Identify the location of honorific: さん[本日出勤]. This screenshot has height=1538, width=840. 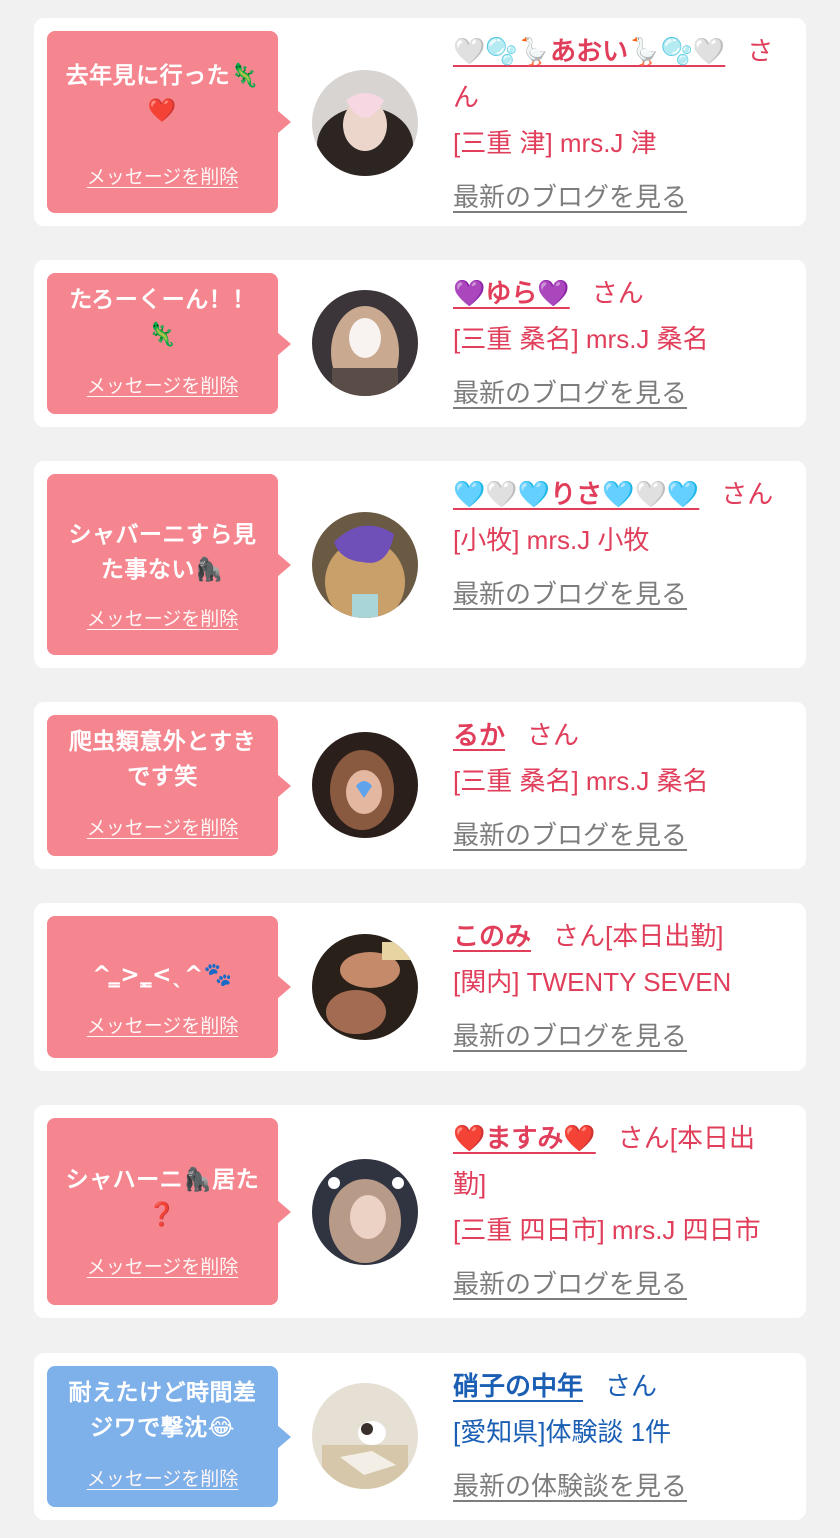
(638, 936).